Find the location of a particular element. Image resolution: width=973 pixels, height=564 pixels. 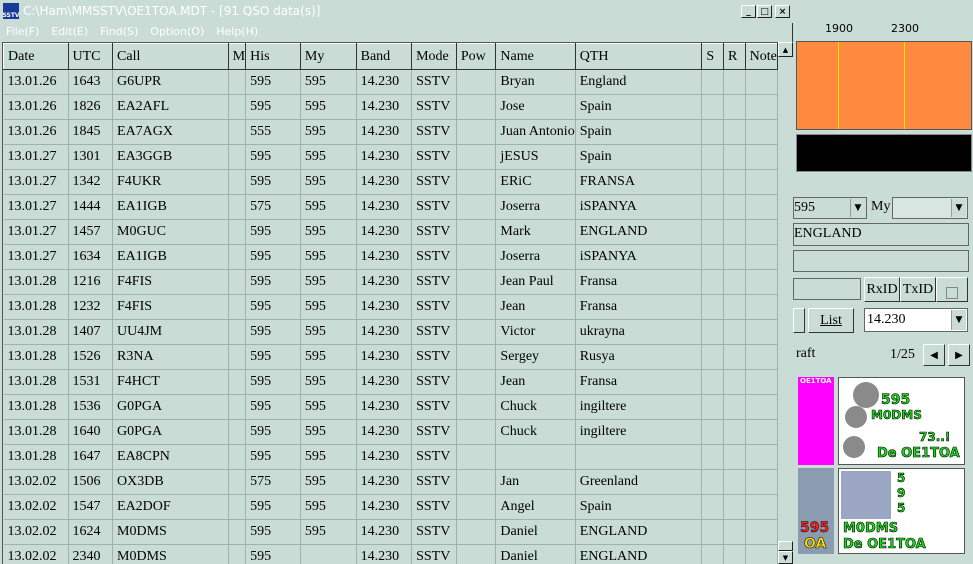

txid-button: TxID is located at coordinates (918, 289).